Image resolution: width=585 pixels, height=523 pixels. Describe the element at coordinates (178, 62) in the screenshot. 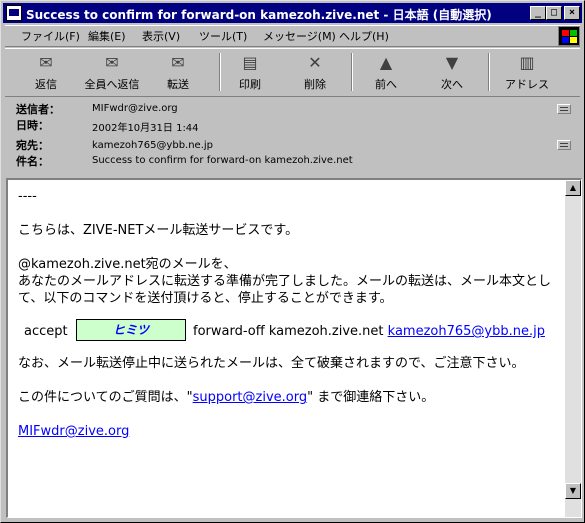

I see `forward-icon: ✉` at that location.